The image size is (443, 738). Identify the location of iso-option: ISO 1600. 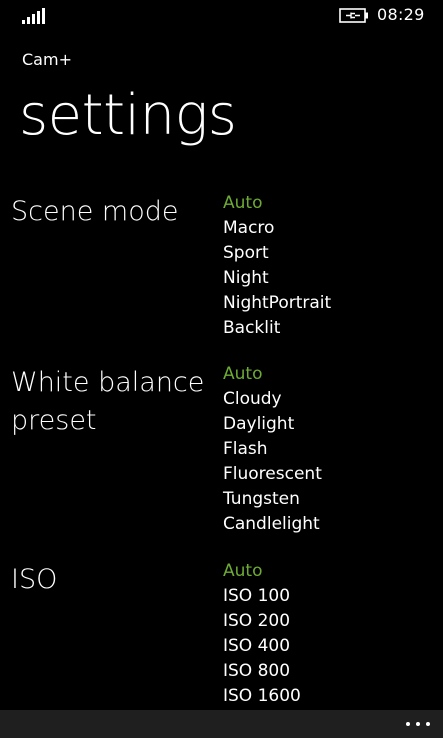
(262, 696).